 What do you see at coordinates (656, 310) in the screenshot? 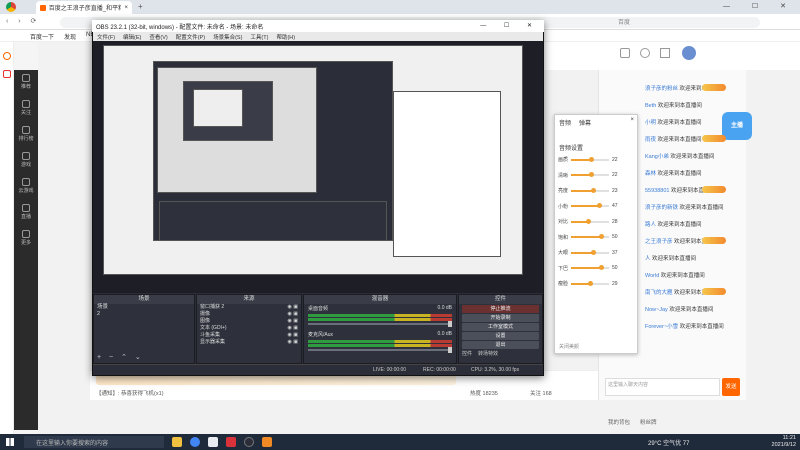
I see `chat-username: Now~Jay` at bounding box center [656, 310].